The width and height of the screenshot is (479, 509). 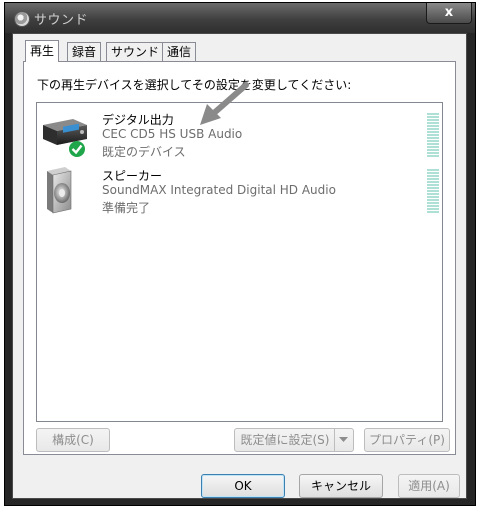 I want to click on apply-button: 適用(A), so click(x=429, y=486).